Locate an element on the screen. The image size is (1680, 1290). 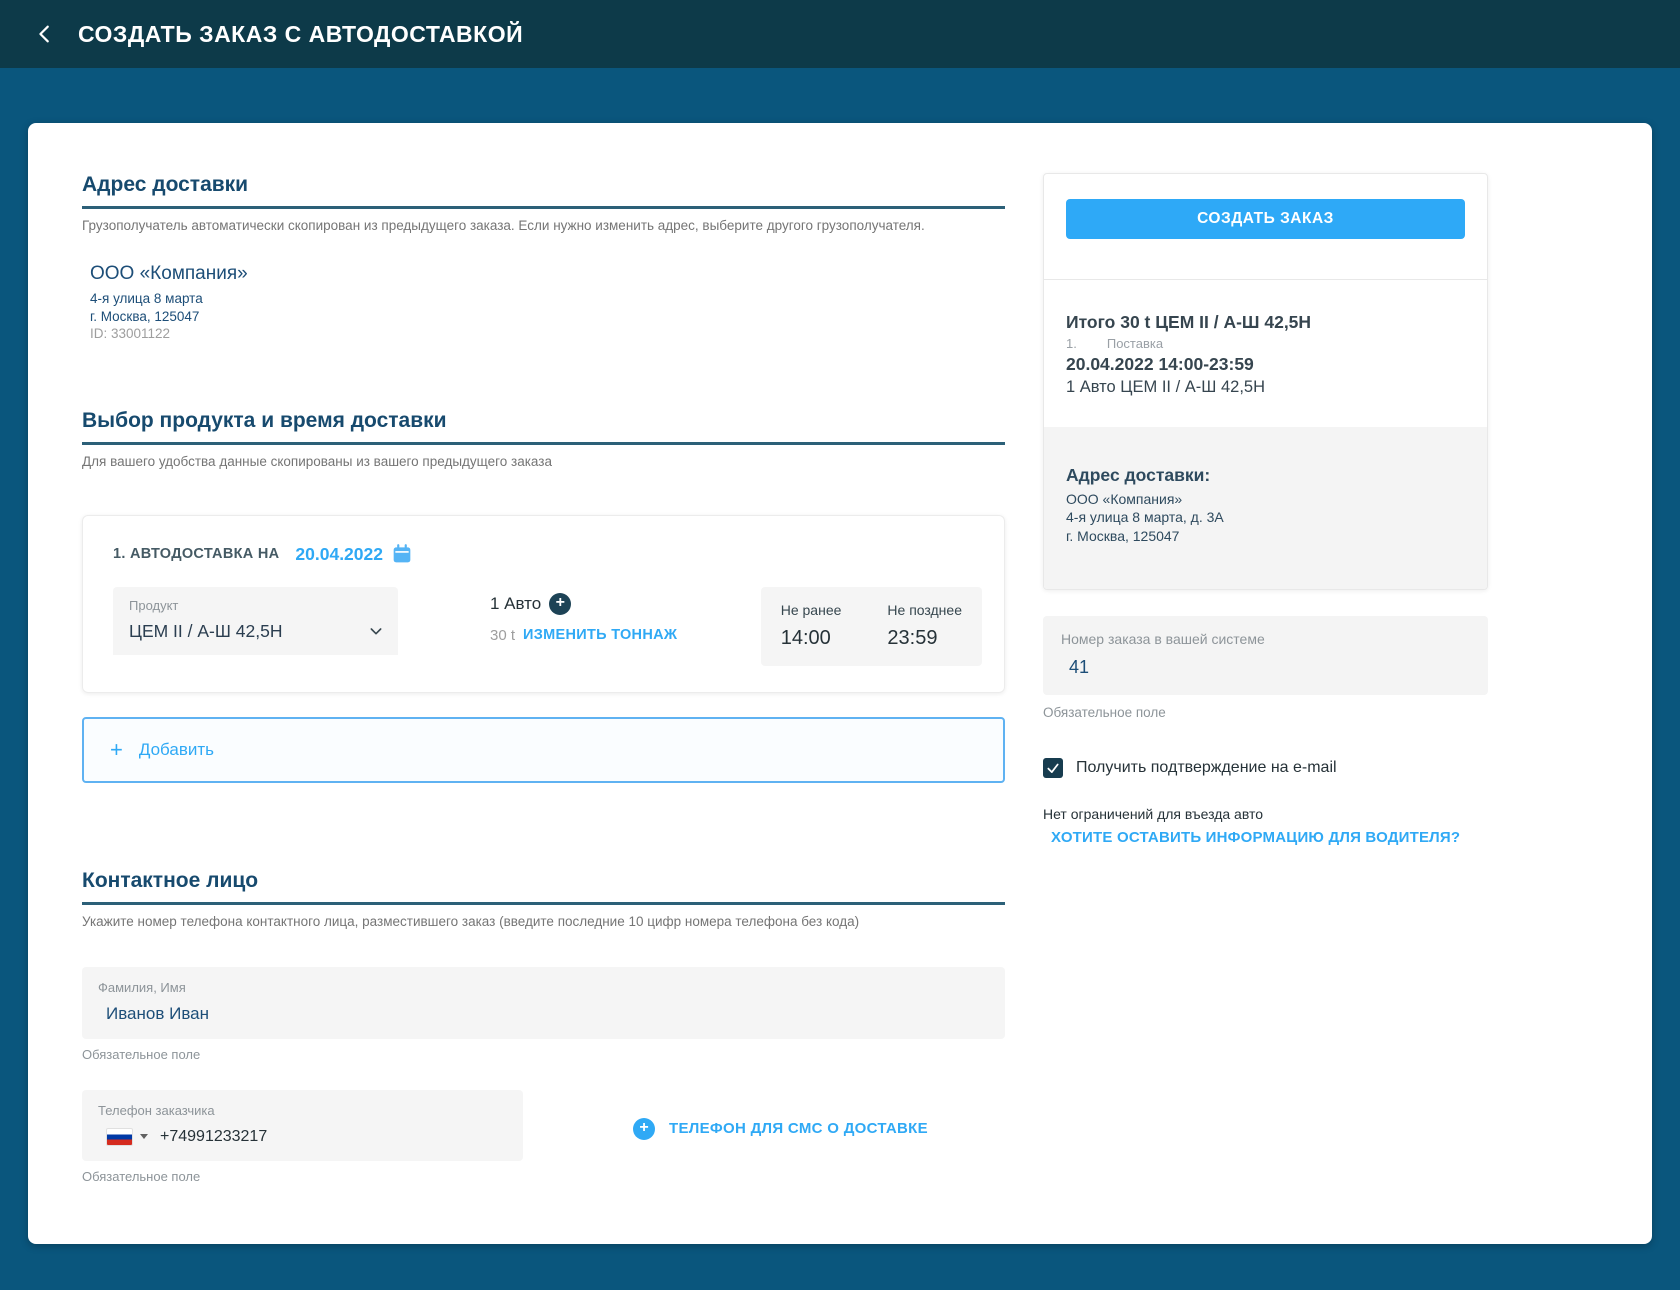
delivery-date-button: 20.04.2022 is located at coordinates (353, 554).